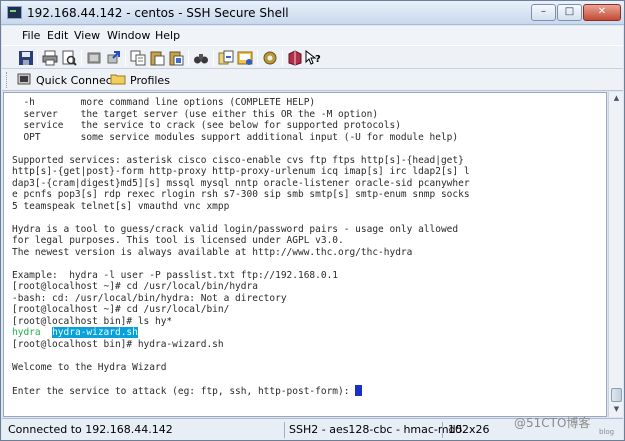  I want to click on settings-icon, so click(270, 58).